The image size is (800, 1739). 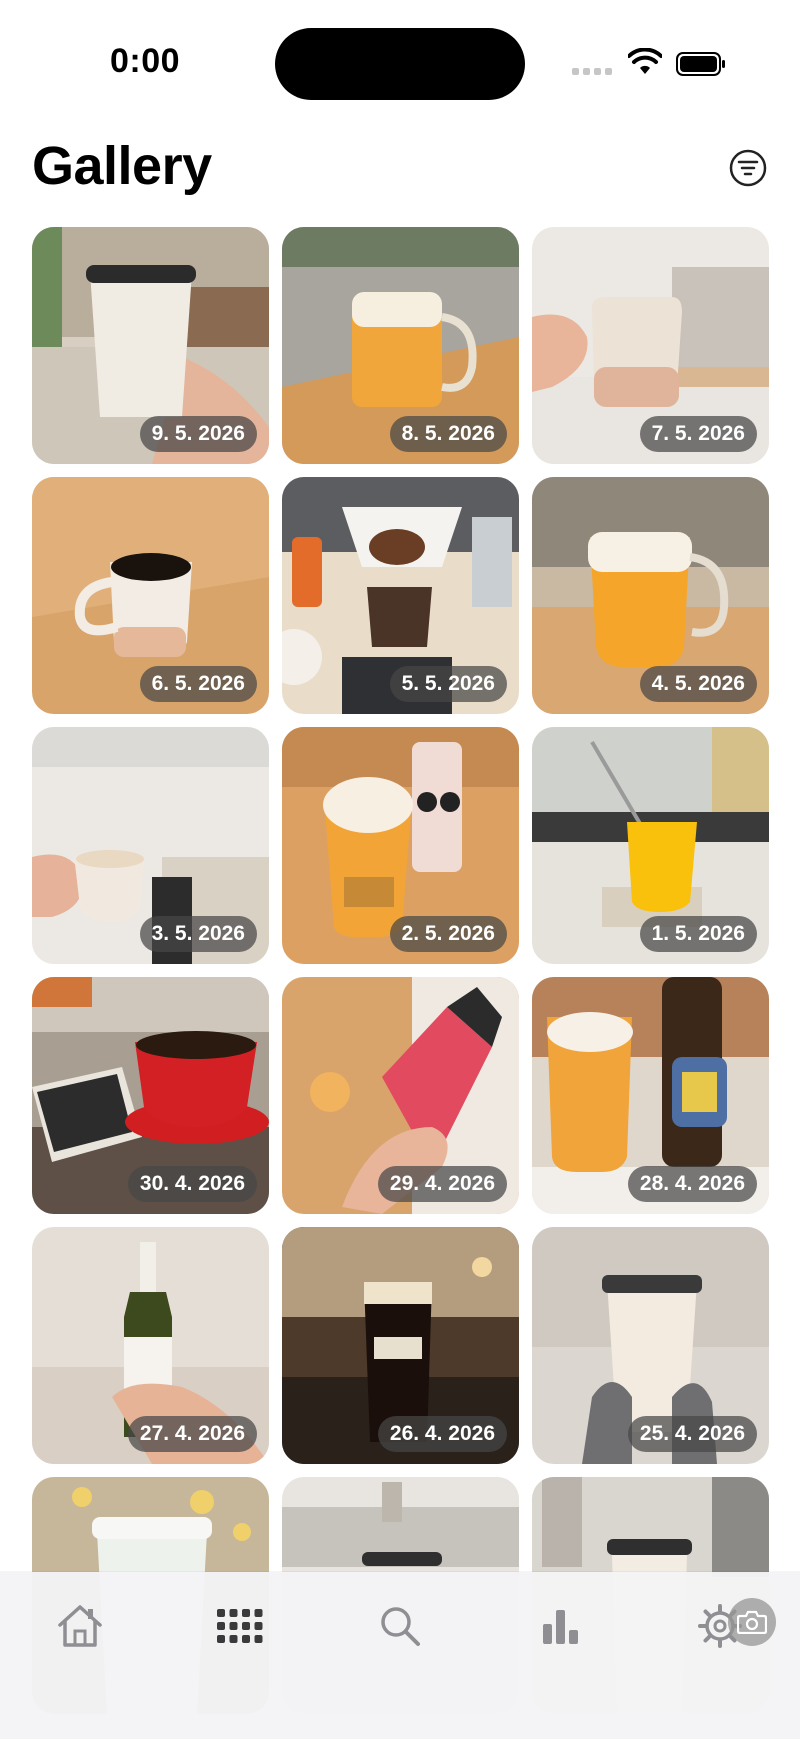 I want to click on photo-date-badge: 1. 5. 2026, so click(x=698, y=934).